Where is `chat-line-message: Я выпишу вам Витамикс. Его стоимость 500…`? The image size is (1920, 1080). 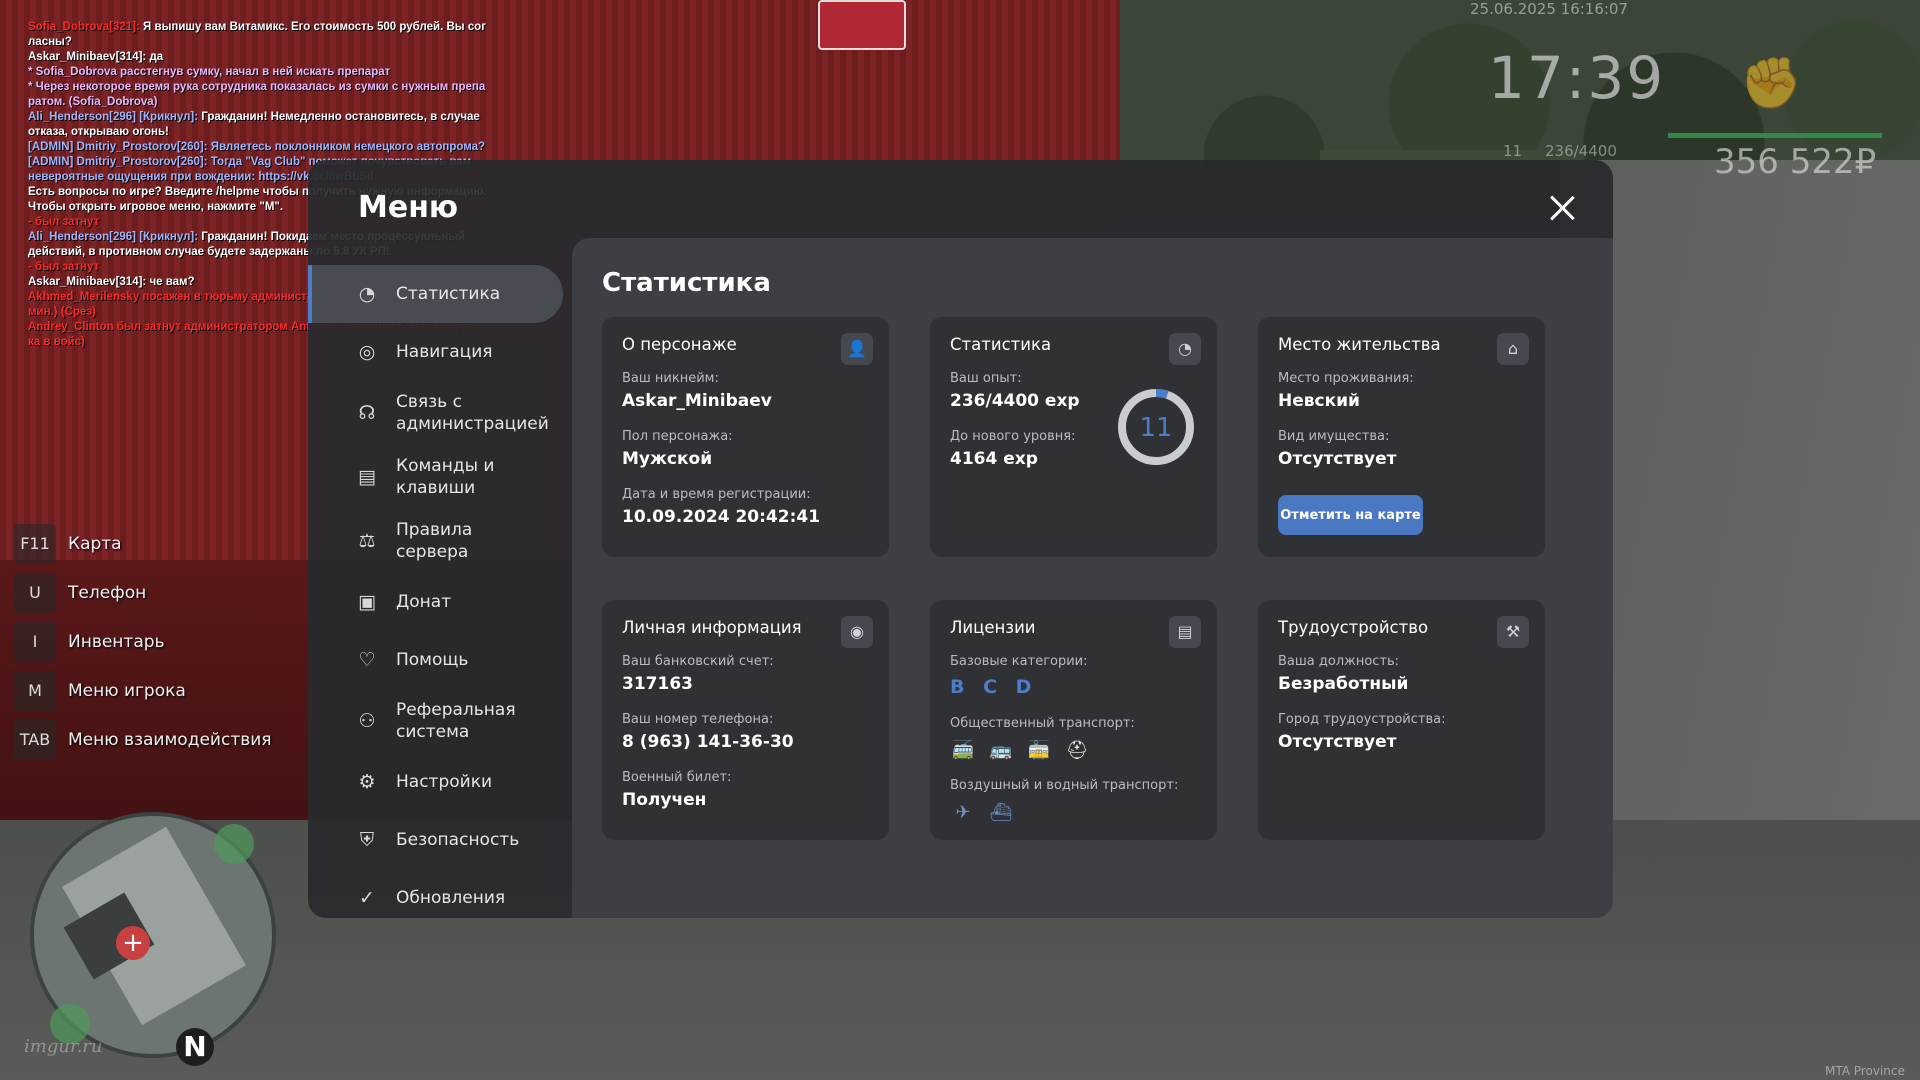
chat-line-message: Я выпишу вам Витамикс. Его стоимость 500… is located at coordinates (312, 27).